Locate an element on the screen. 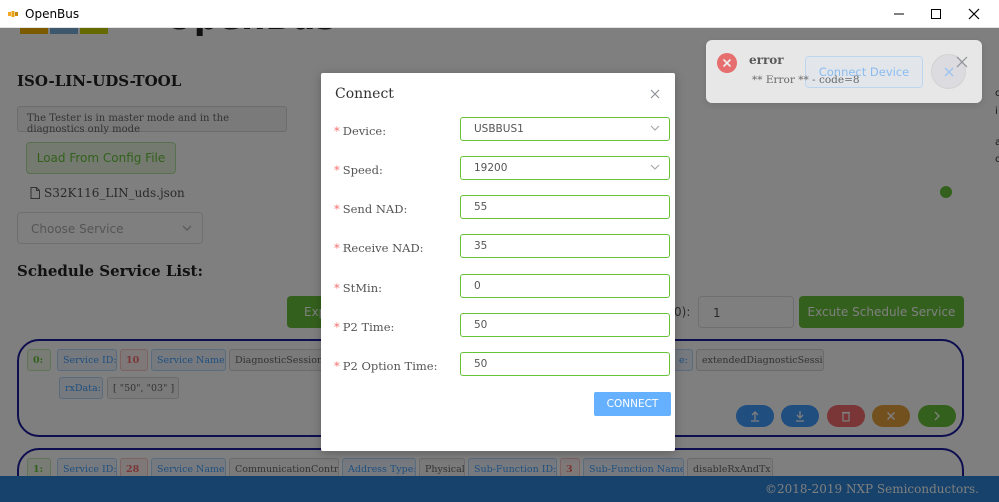  receive-nad-field: * Receive NAD: 35 is located at coordinates (498, 248).